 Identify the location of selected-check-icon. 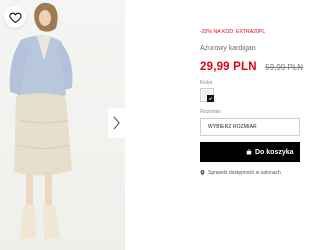
(210, 98).